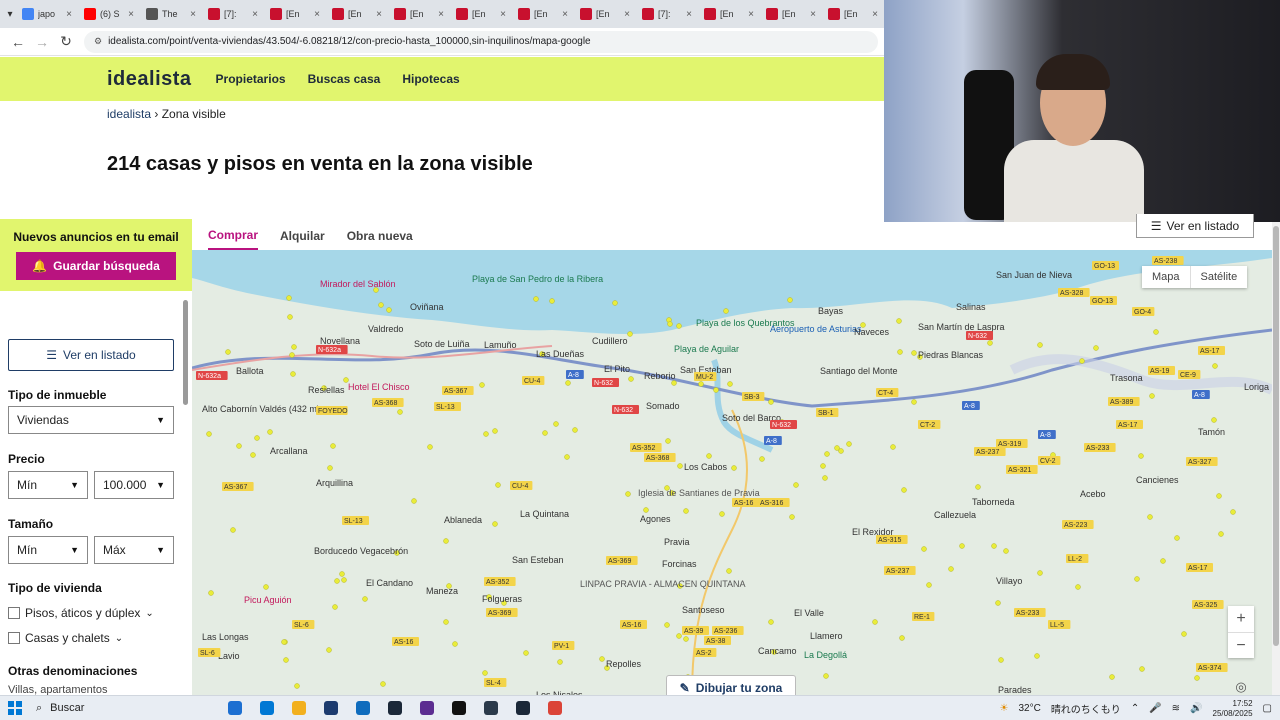 This screenshot has height=720, width=1280. What do you see at coordinates (134, 550) in the screenshot?
I see `size-max-select: Máx ▼` at bounding box center [134, 550].